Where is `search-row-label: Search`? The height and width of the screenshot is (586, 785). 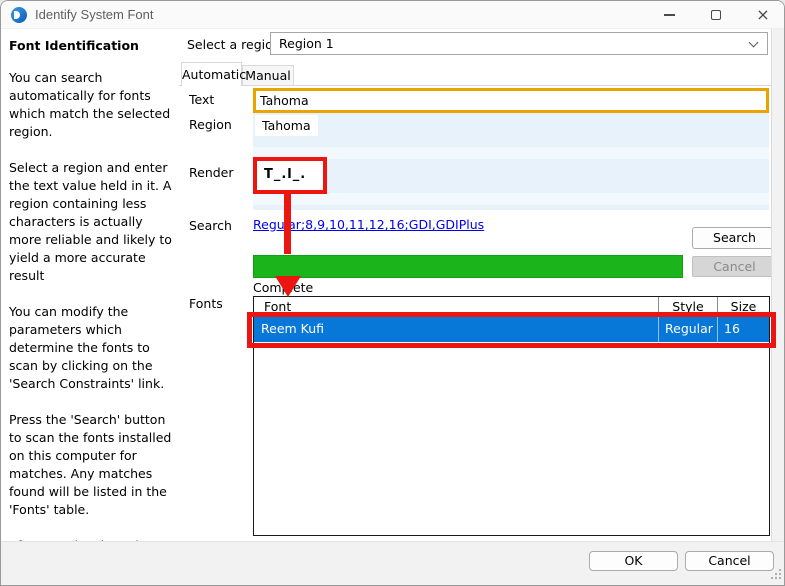 search-row-label: Search is located at coordinates (210, 225).